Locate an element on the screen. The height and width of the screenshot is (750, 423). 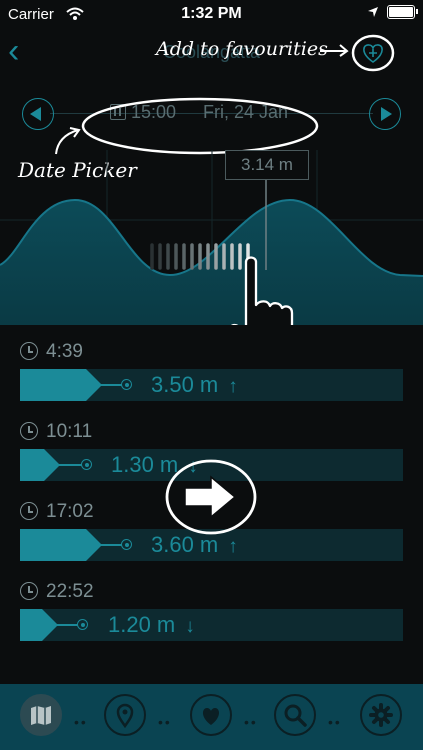
gear-icon is located at coordinates (381, 715).